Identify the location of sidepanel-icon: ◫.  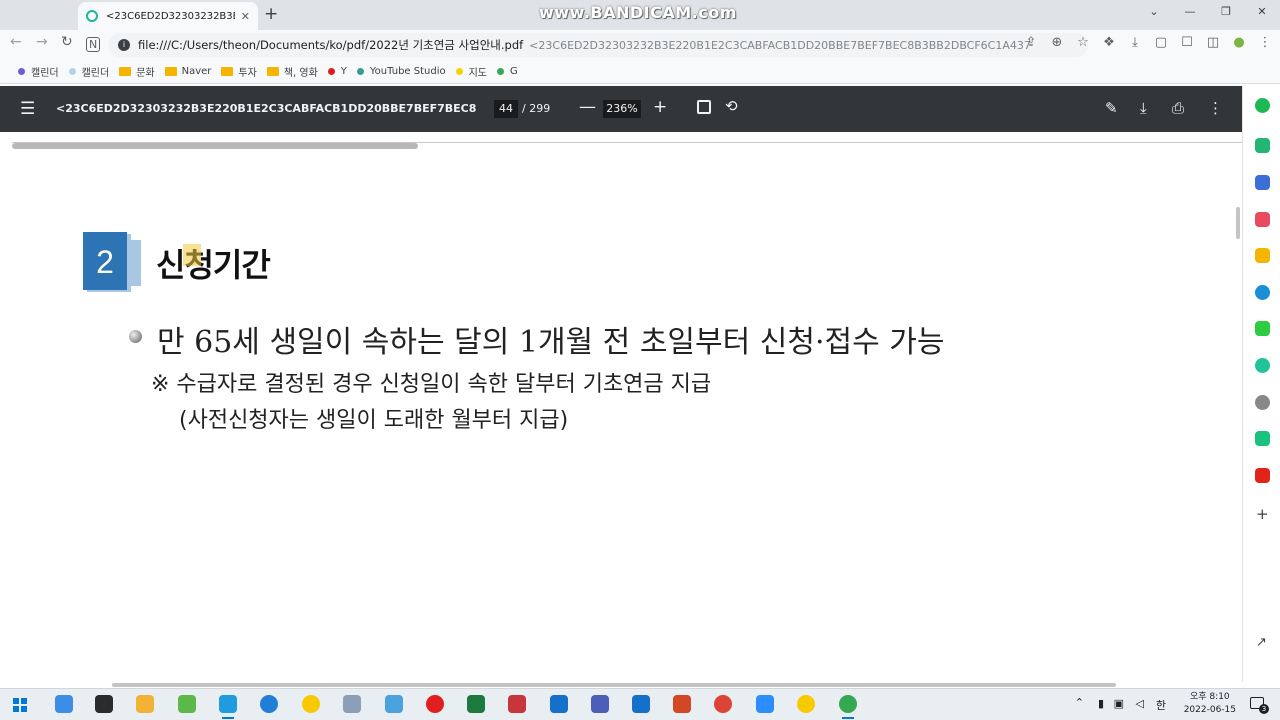
(1213, 42).